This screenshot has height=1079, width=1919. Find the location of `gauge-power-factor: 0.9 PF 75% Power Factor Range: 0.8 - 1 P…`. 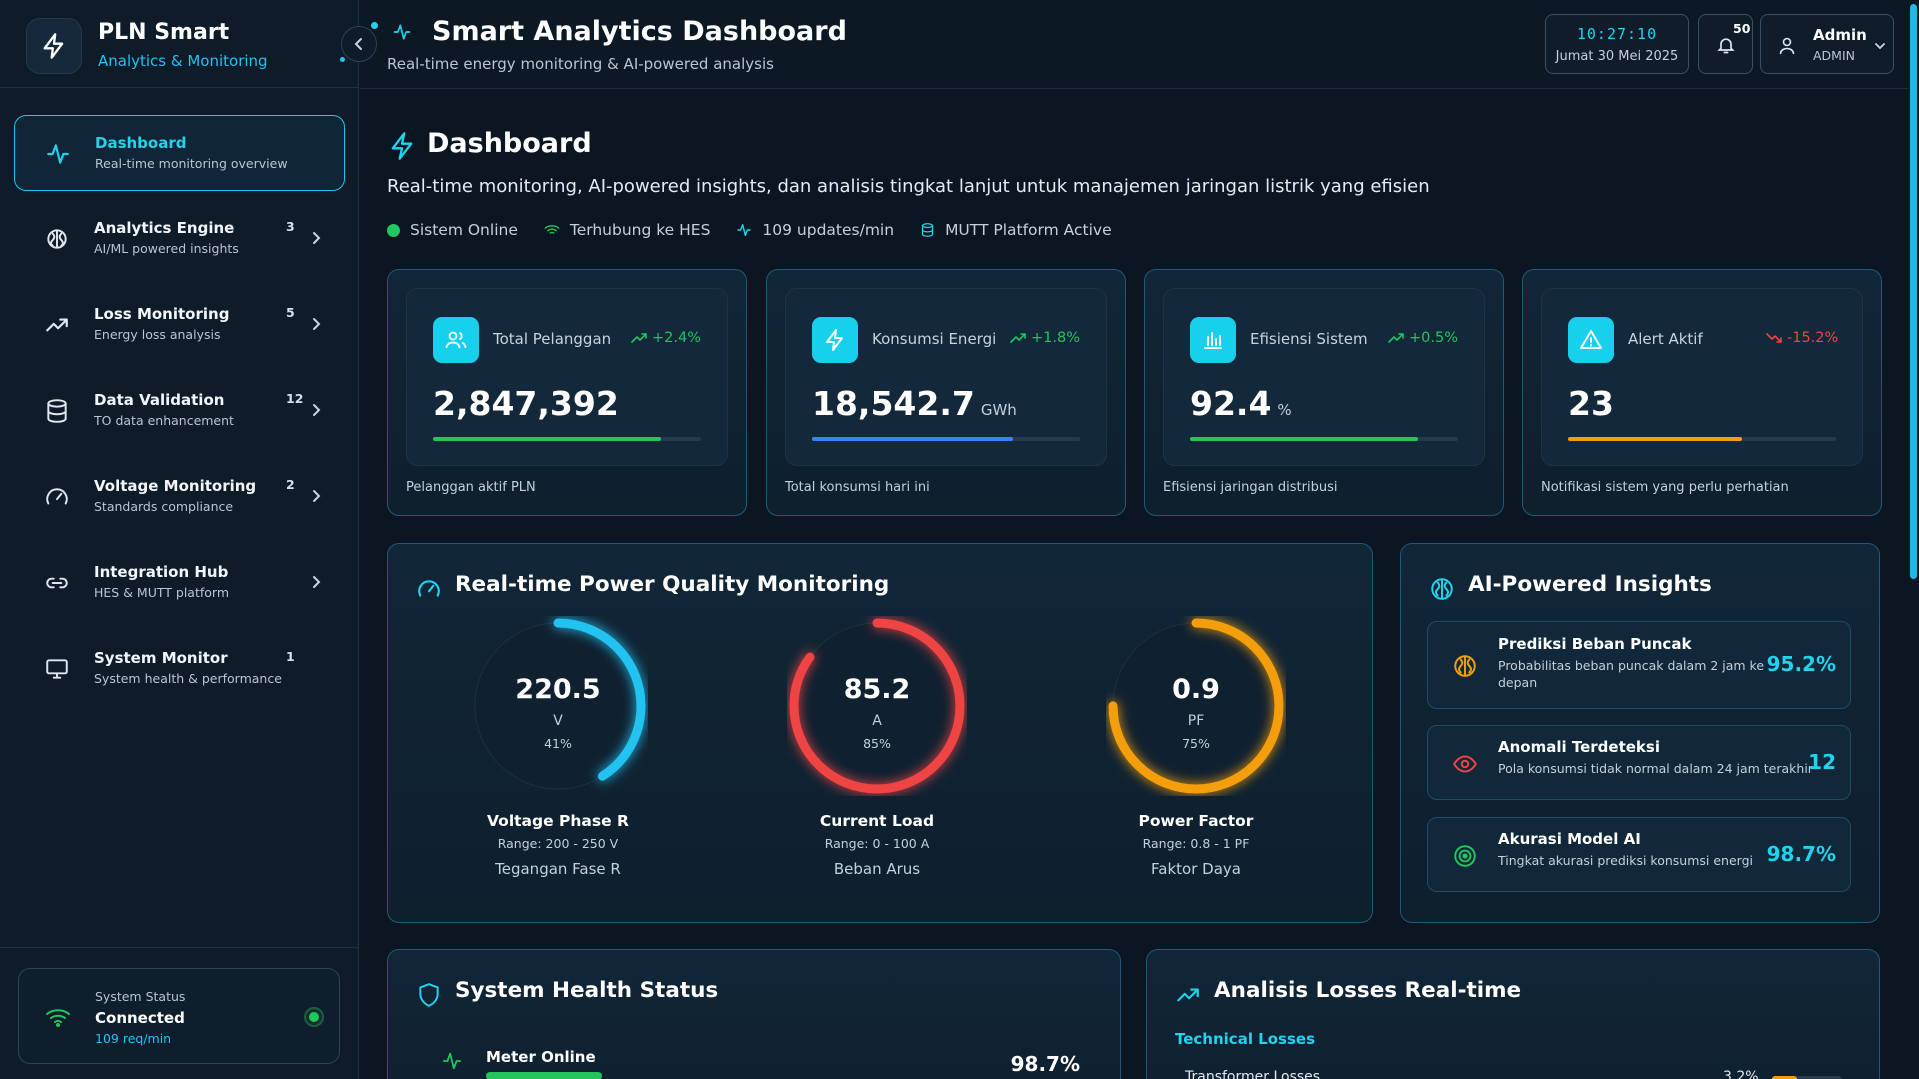

gauge-power-factor: 0.9 PF 75% Power Factor Range: 0.8 - 1 P… is located at coordinates (1196, 747).